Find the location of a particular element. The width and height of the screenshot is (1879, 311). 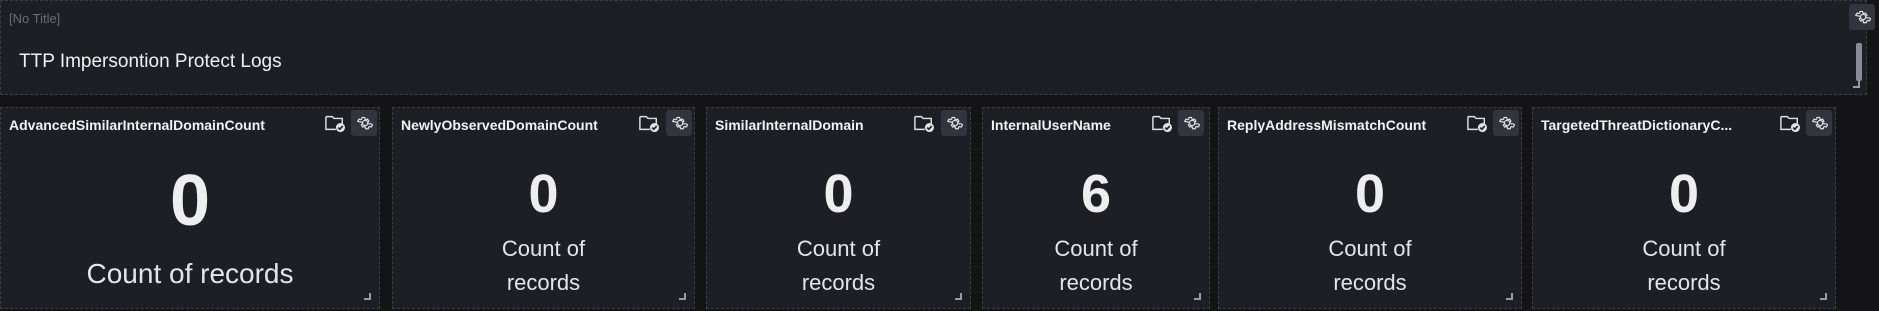

no-title-label: [No Title] is located at coordinates (35, 18).